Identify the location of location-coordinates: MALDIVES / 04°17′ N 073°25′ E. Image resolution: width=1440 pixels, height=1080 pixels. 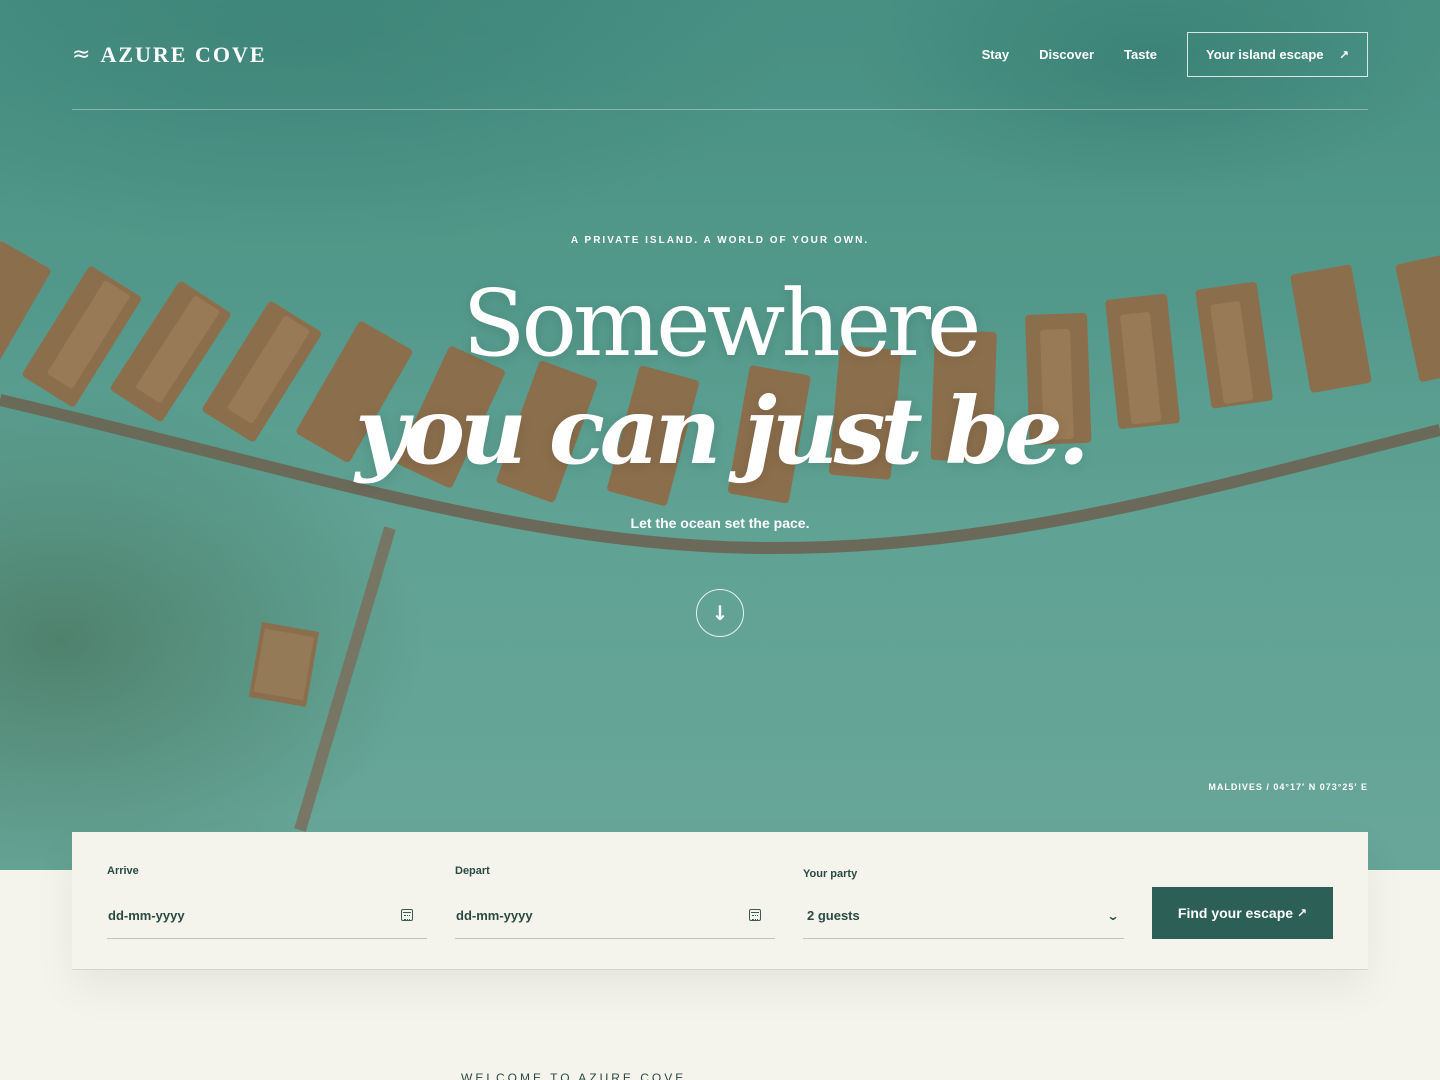
(1288, 787).